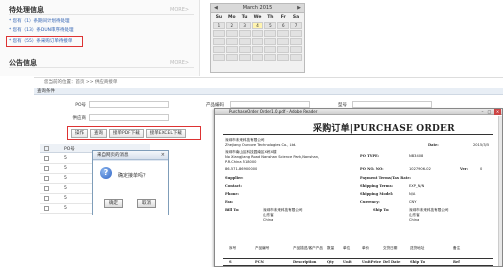 The width and height of the screenshot is (503, 267). Describe the element at coordinates (261, 145) in the screenshot. I see `company-line: Zhejiang Ourcore Technologies Co., Ltd.` at that location.